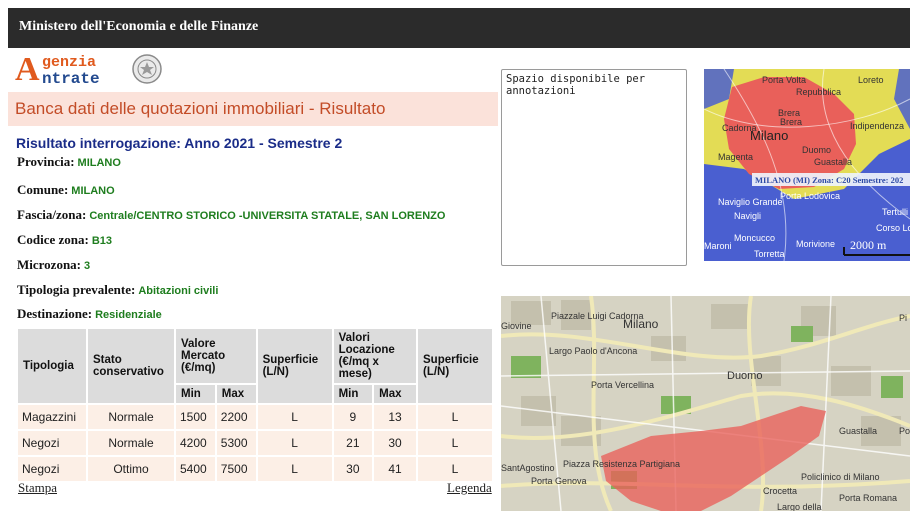 This screenshot has height=511, width=910. I want to click on field-label: Comune:, so click(43, 189).